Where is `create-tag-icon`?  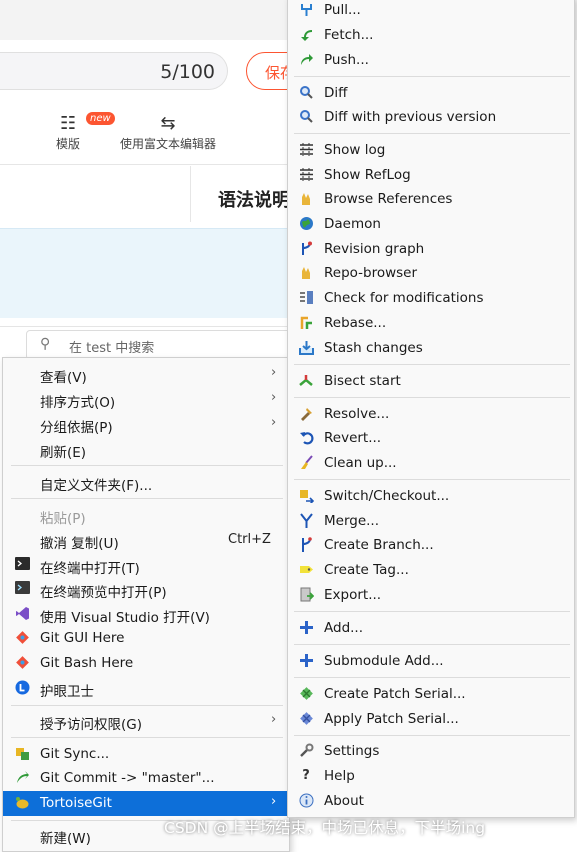 create-tag-icon is located at coordinates (306, 570).